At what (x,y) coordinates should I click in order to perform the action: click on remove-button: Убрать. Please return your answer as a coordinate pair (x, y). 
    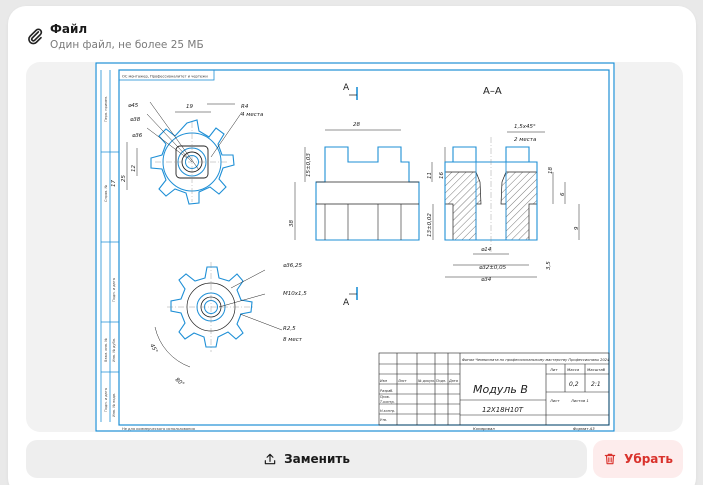
    Looking at the image, I should click on (638, 459).